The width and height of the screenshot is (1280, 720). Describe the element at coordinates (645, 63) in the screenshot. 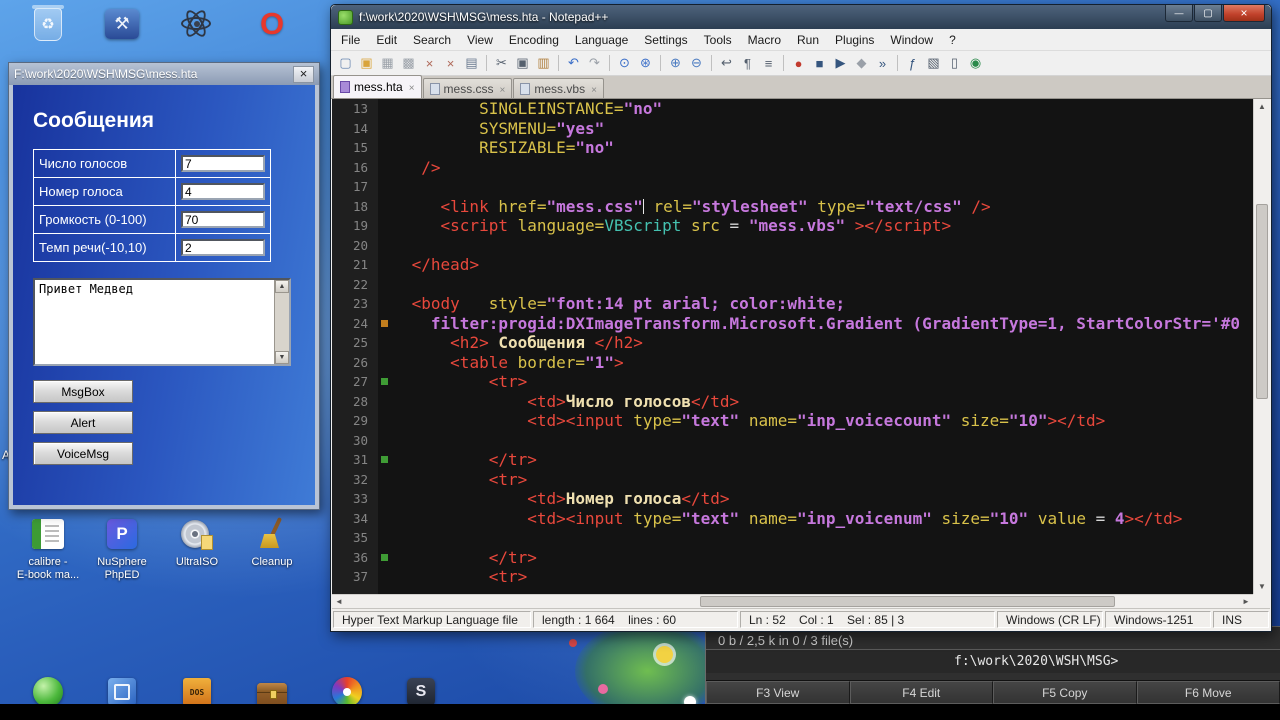

I see `replace-icon: ⊛` at that location.